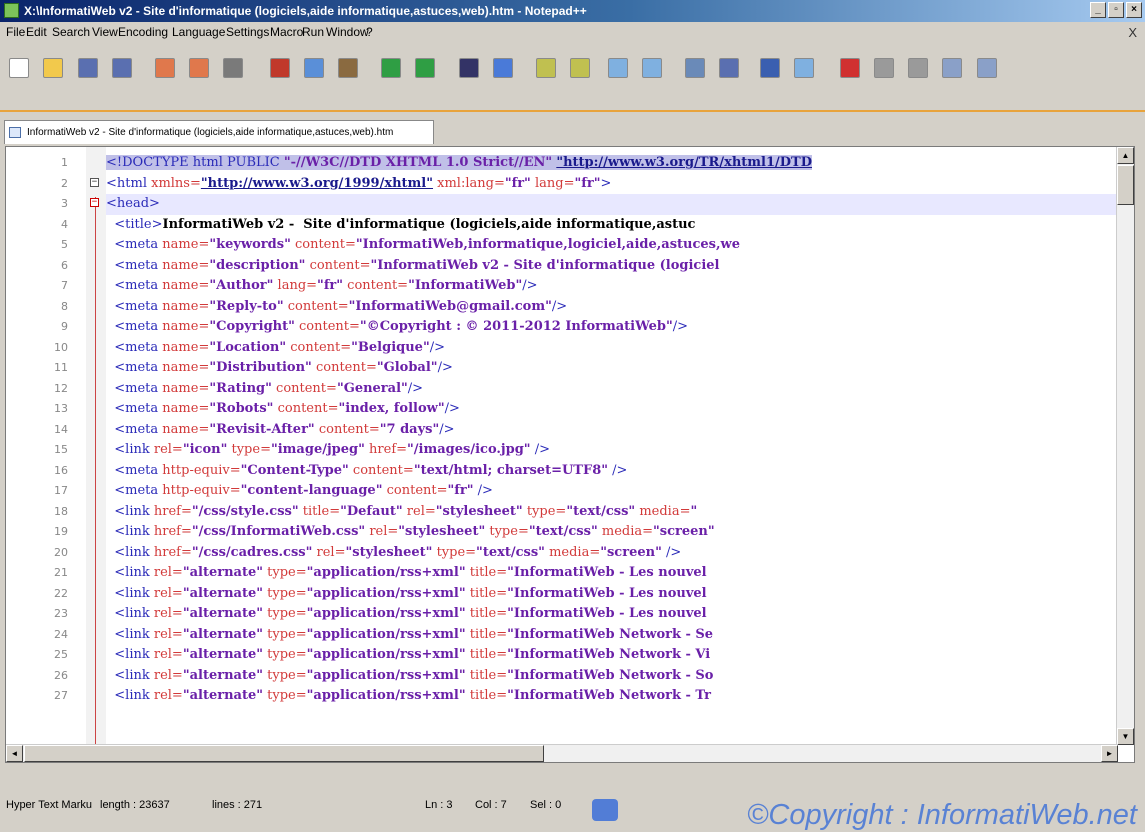  What do you see at coordinates (61, 490) in the screenshot?
I see `line-number: 17` at bounding box center [61, 490].